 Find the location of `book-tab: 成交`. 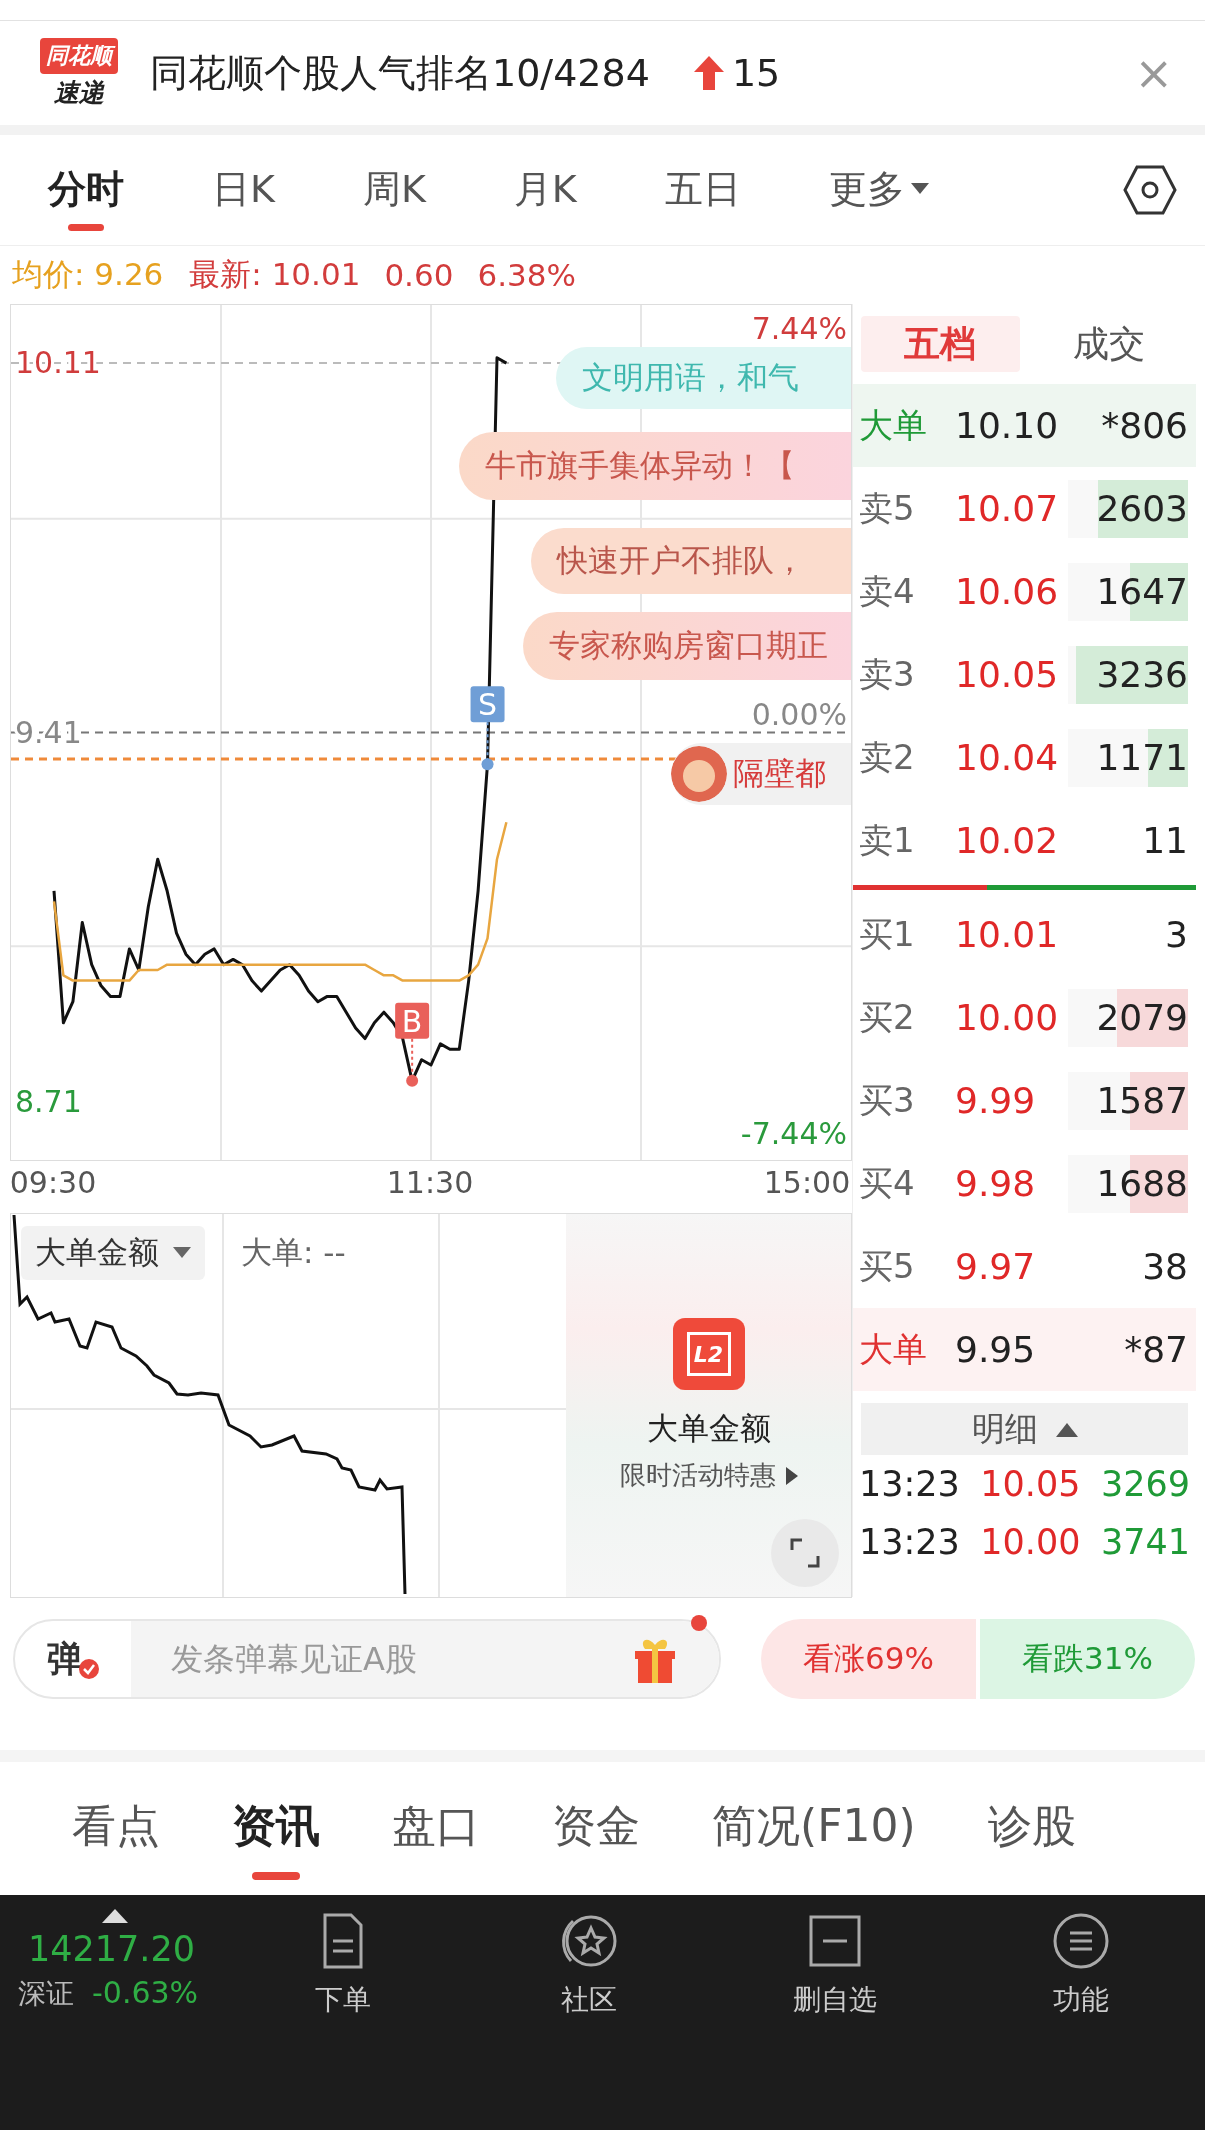

book-tab: 成交 is located at coordinates (1108, 344).